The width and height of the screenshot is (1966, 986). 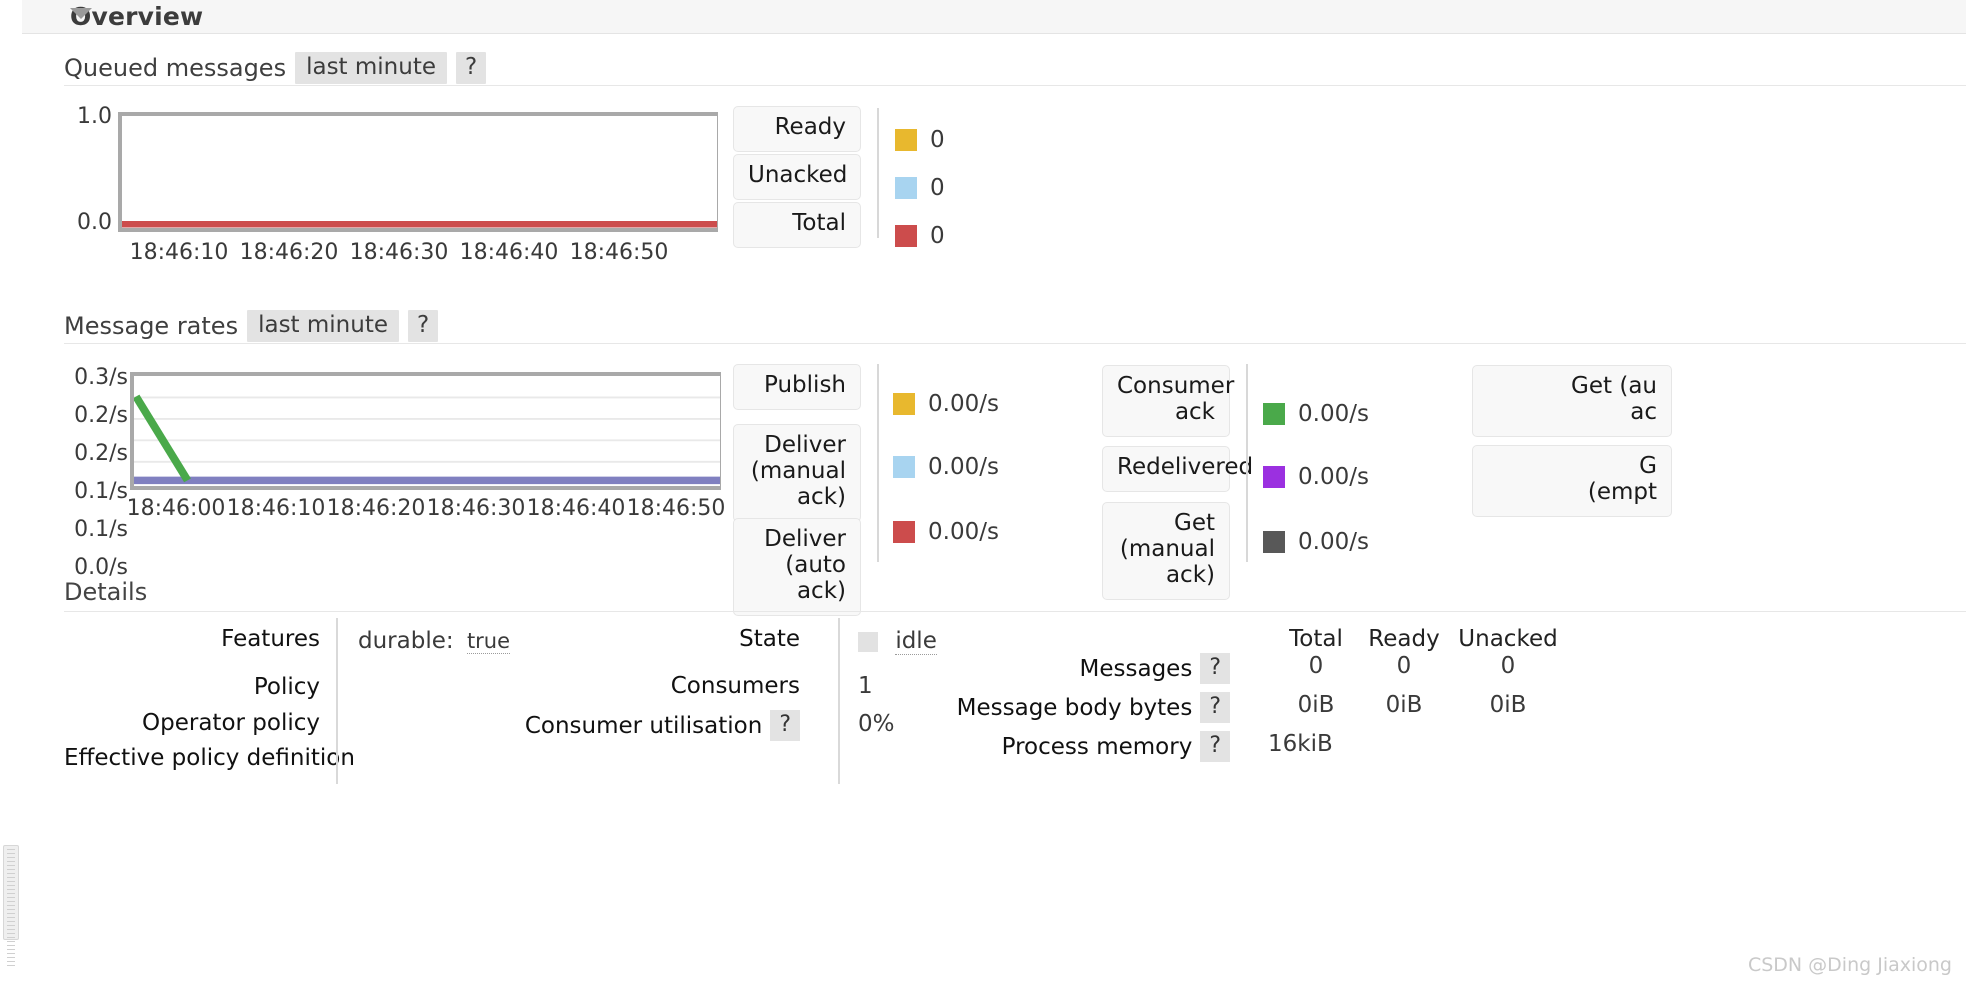 What do you see at coordinates (904, 466) in the screenshot?
I see `swatch-deliver-manual-ack-icon` at bounding box center [904, 466].